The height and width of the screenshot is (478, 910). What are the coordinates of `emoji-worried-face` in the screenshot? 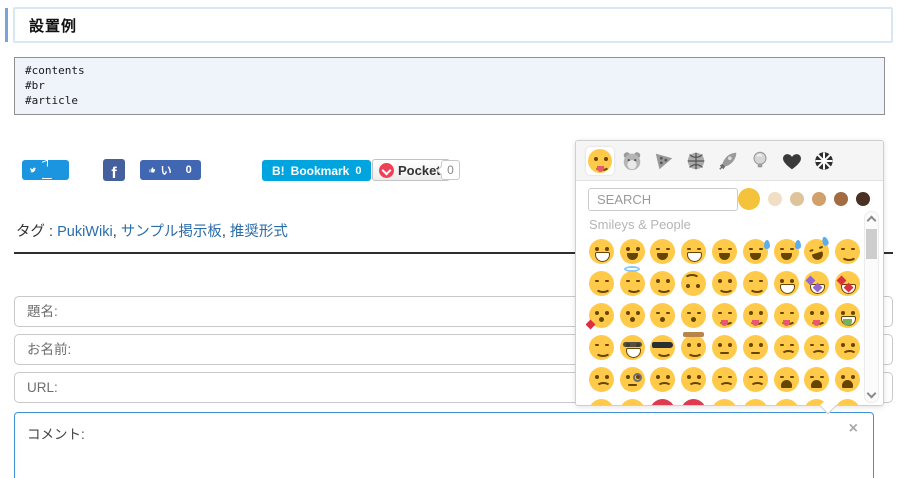 It's located at (848, 347).